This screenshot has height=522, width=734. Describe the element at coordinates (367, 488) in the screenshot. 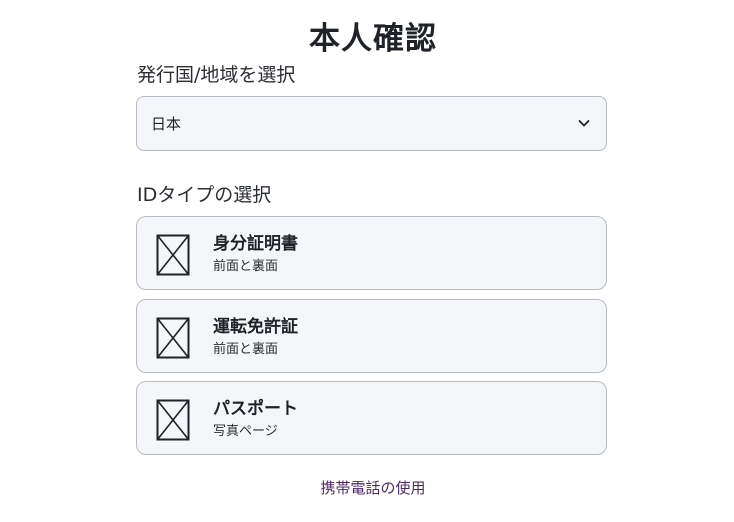

I see `use-mobile-phone-link: 携帯電話の使用` at that location.